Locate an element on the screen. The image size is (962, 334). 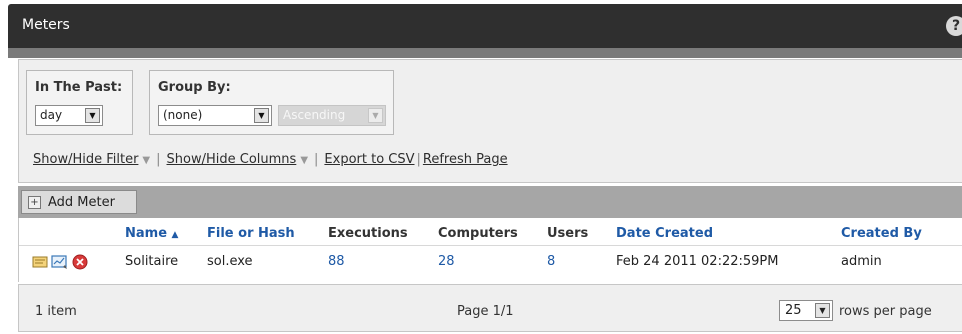
group-by-select: (none) ▼ is located at coordinates (215, 115).